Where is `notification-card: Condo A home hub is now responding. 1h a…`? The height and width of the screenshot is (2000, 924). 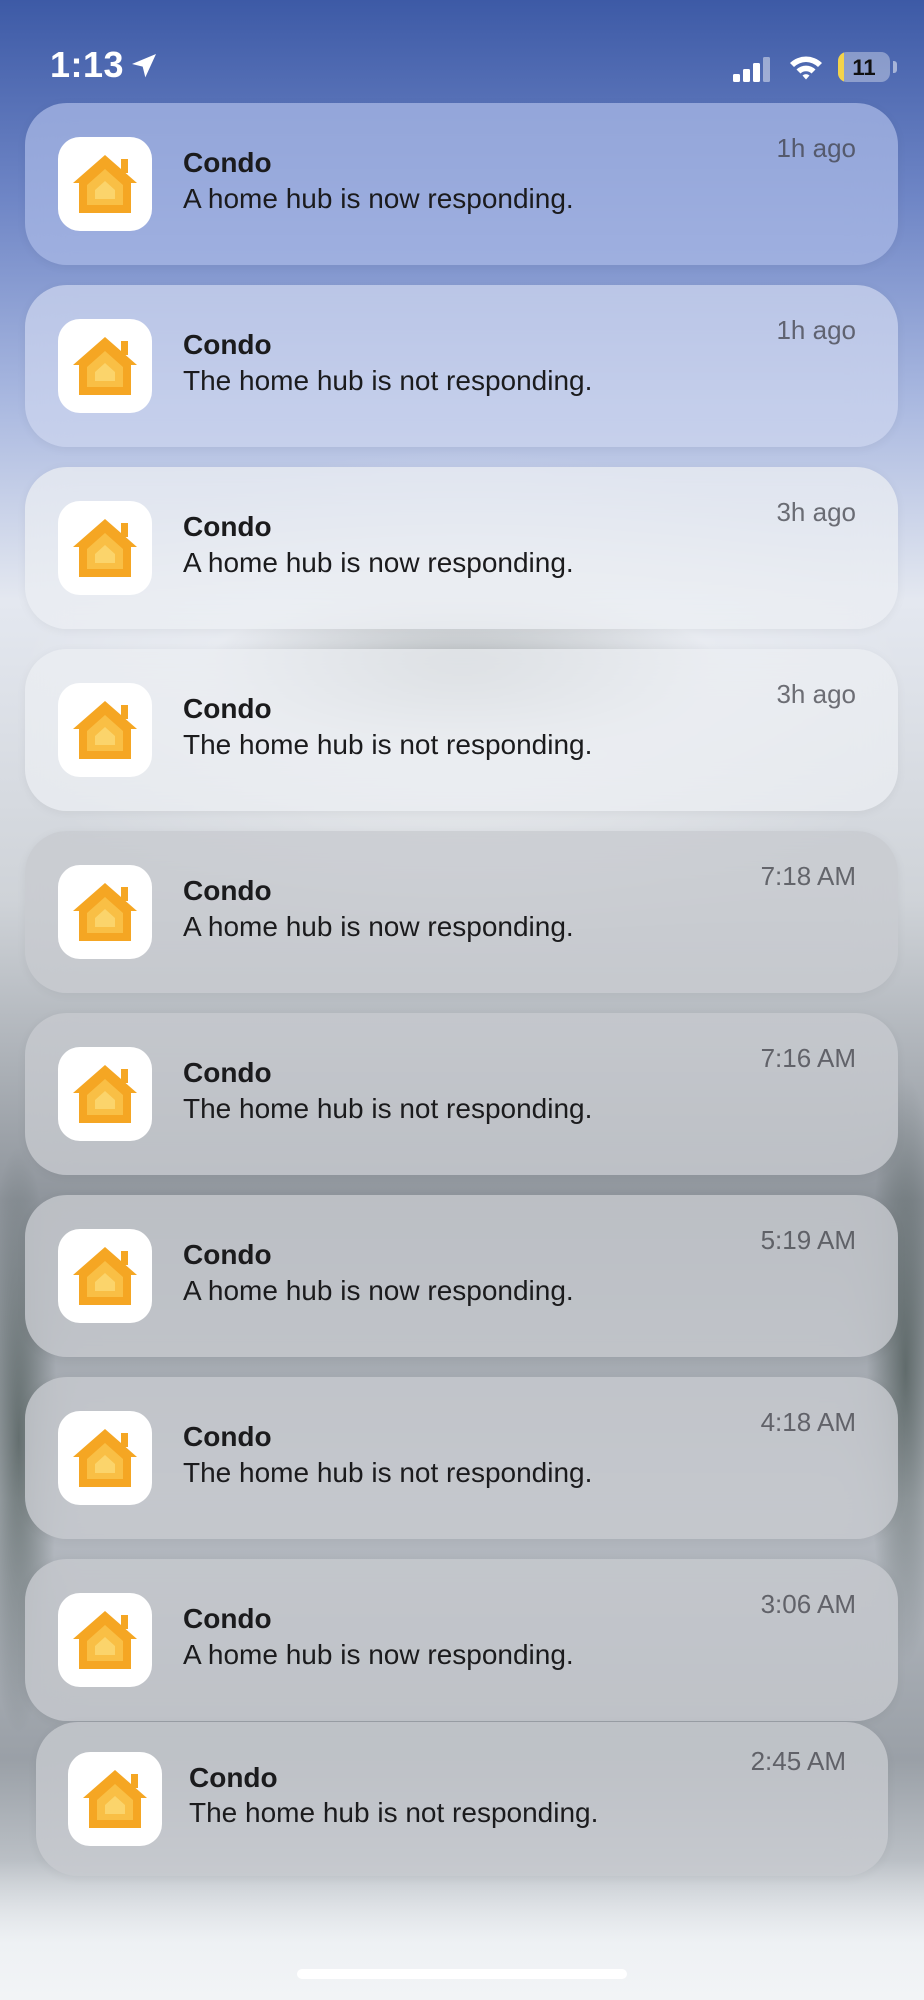
notification-card: Condo A home hub is now responding. 1h a… is located at coordinates (461, 184).